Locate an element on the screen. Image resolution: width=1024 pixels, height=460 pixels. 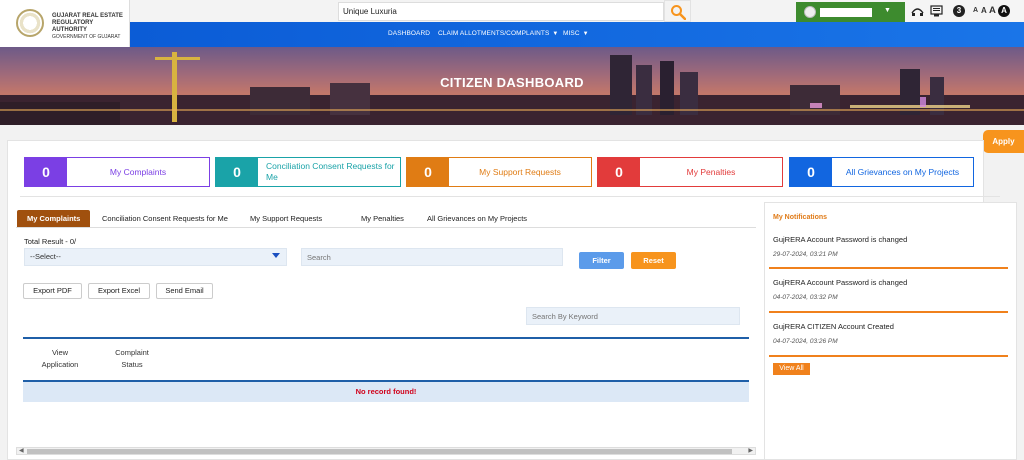
filter-button: Filter is located at coordinates (601, 260).